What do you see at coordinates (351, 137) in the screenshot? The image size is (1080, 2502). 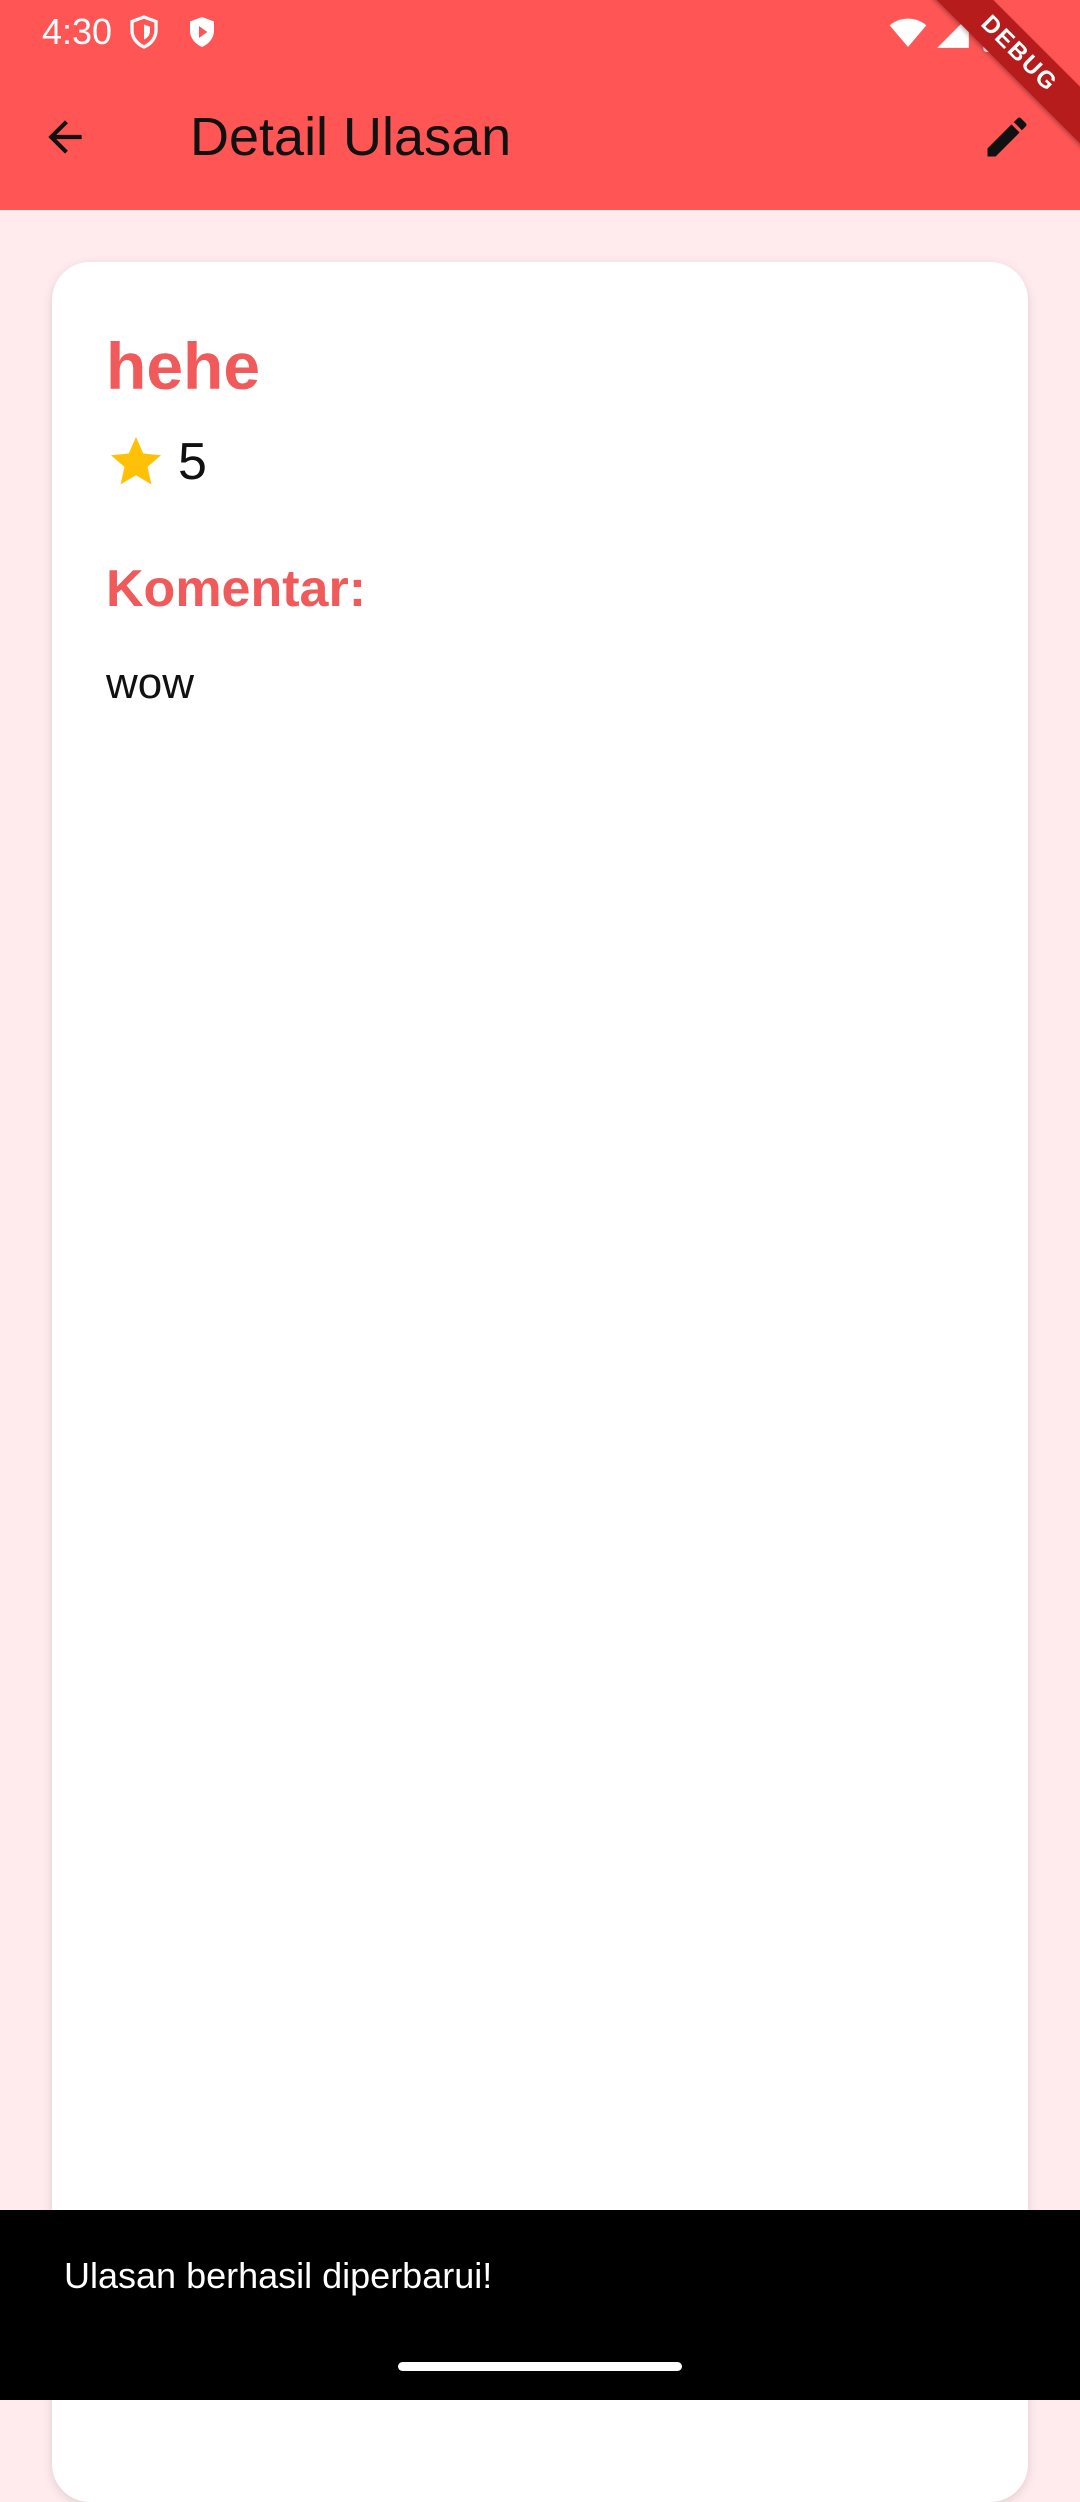 I see `page-title: Detail Ulasan` at bounding box center [351, 137].